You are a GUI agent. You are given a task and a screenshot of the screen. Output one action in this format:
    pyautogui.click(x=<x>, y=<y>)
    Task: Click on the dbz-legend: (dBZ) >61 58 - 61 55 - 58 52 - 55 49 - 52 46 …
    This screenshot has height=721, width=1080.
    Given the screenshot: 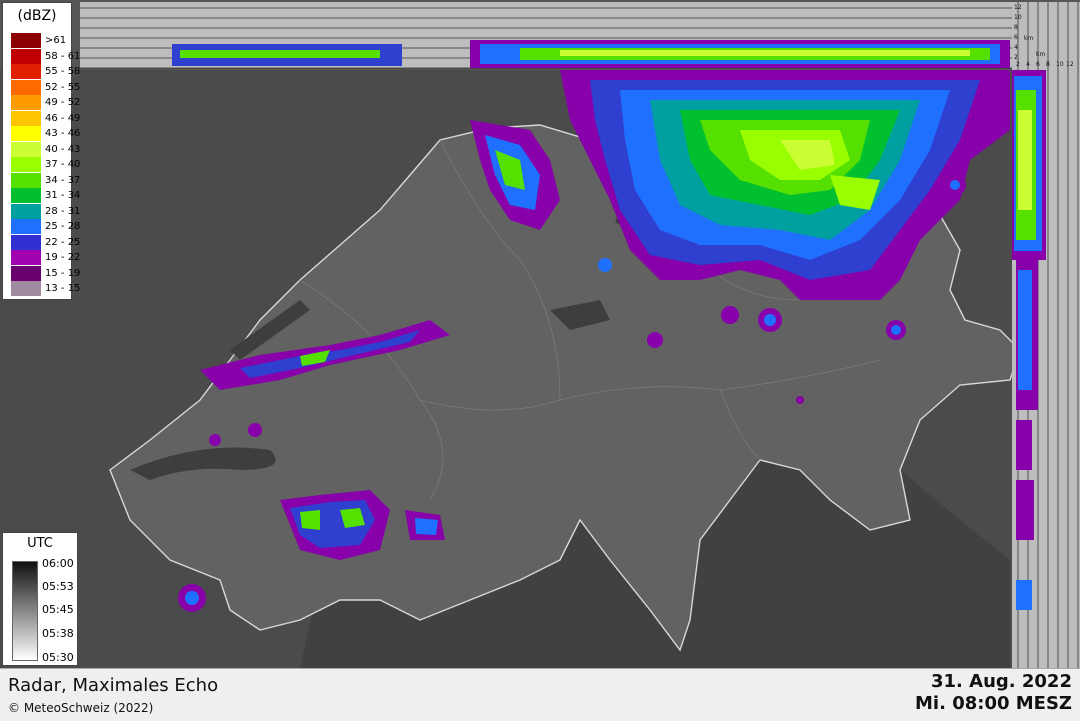 What is the action you would take?
    pyautogui.click(x=41, y=151)
    